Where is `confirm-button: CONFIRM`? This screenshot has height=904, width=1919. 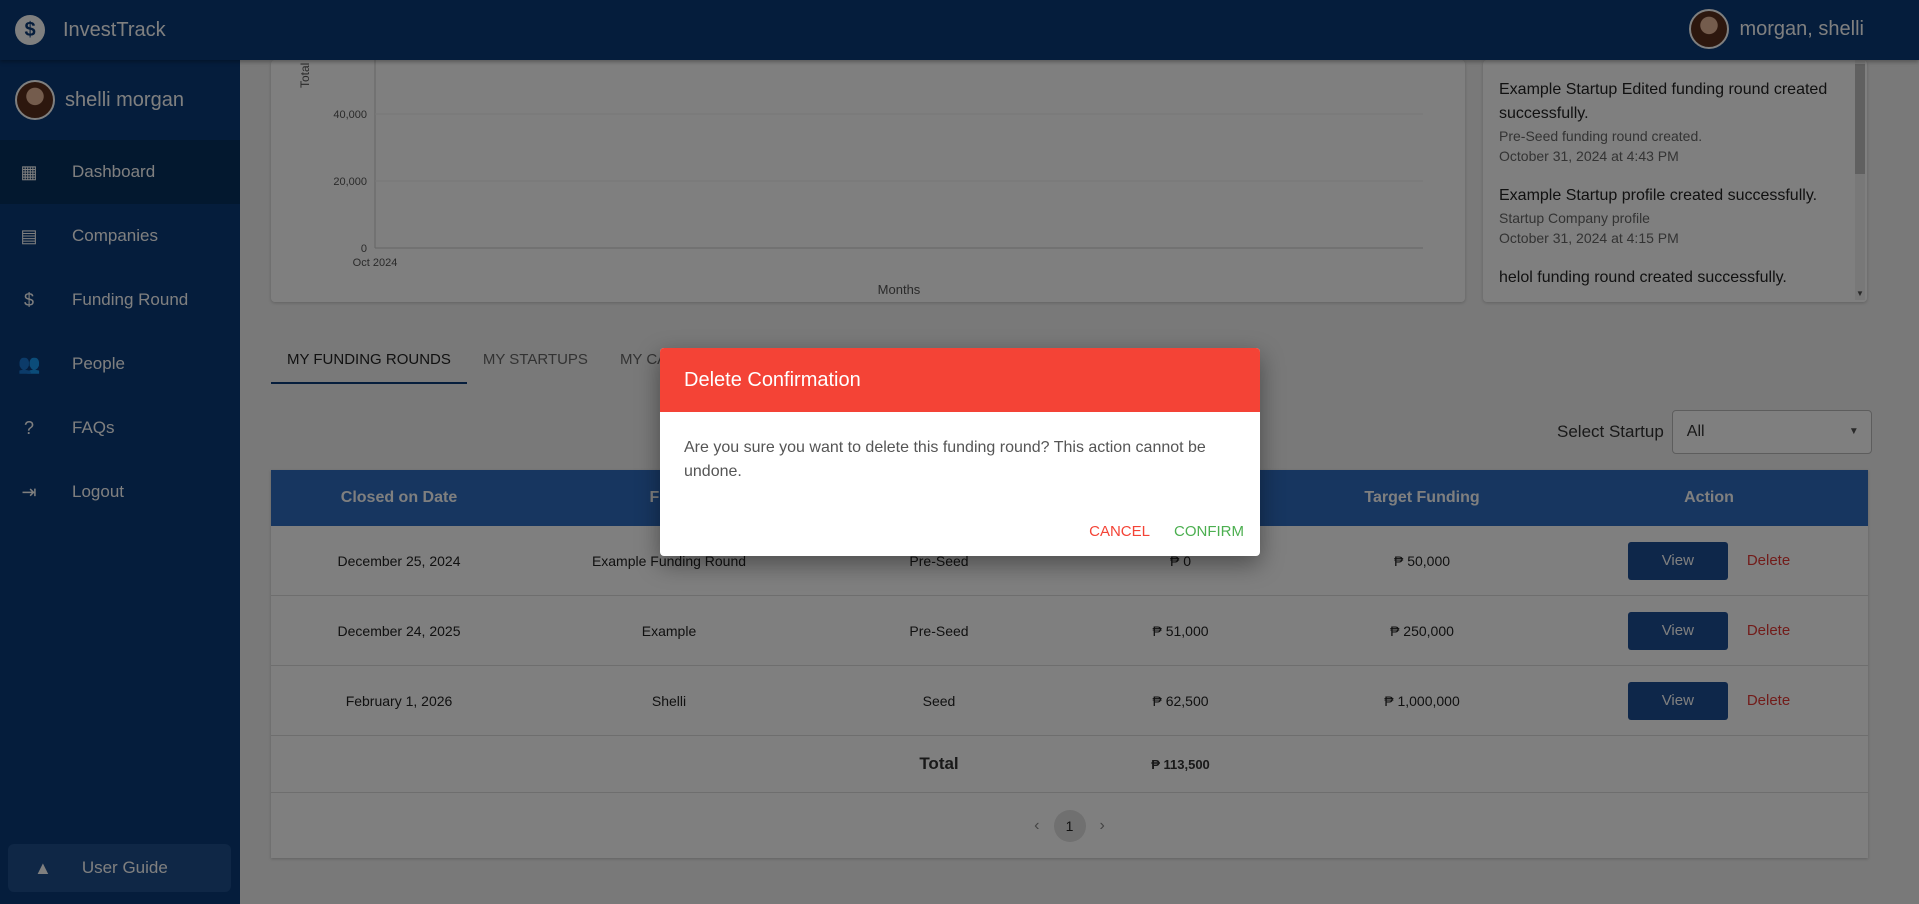 confirm-button: CONFIRM is located at coordinates (1209, 531).